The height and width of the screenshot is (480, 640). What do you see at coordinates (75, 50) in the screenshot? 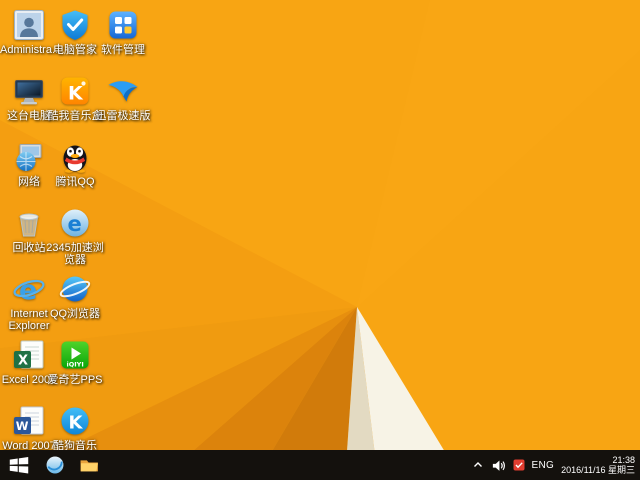
I see `icon-label: 电脑管家` at bounding box center [75, 50].